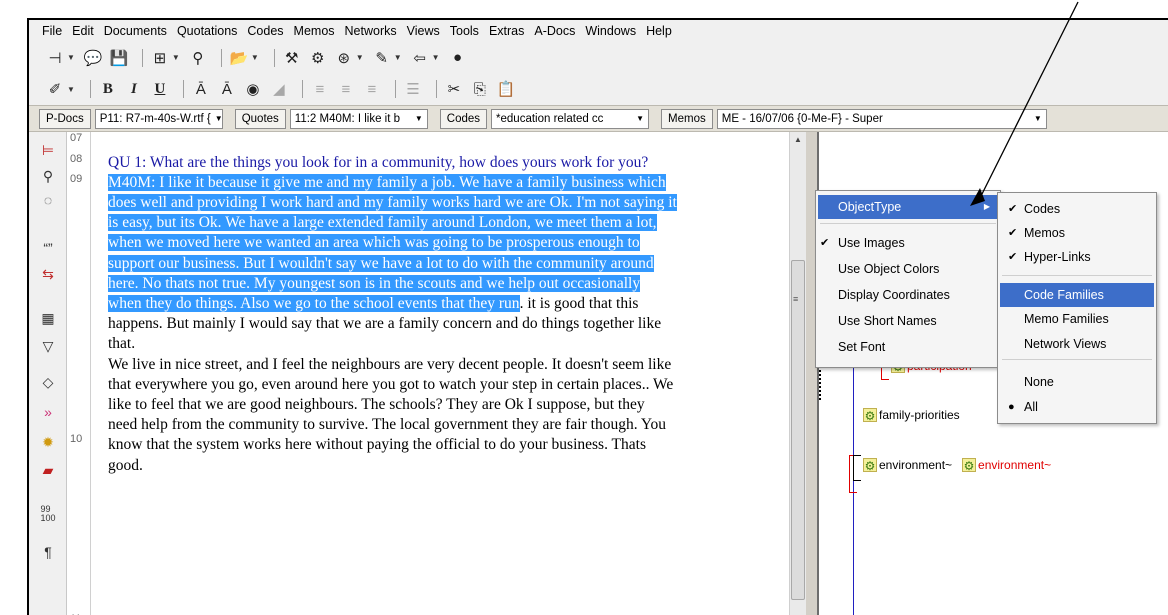 This screenshot has width=1168, height=615. What do you see at coordinates (1064, 295) in the screenshot?
I see `submenu-label: Code Families` at bounding box center [1064, 295].